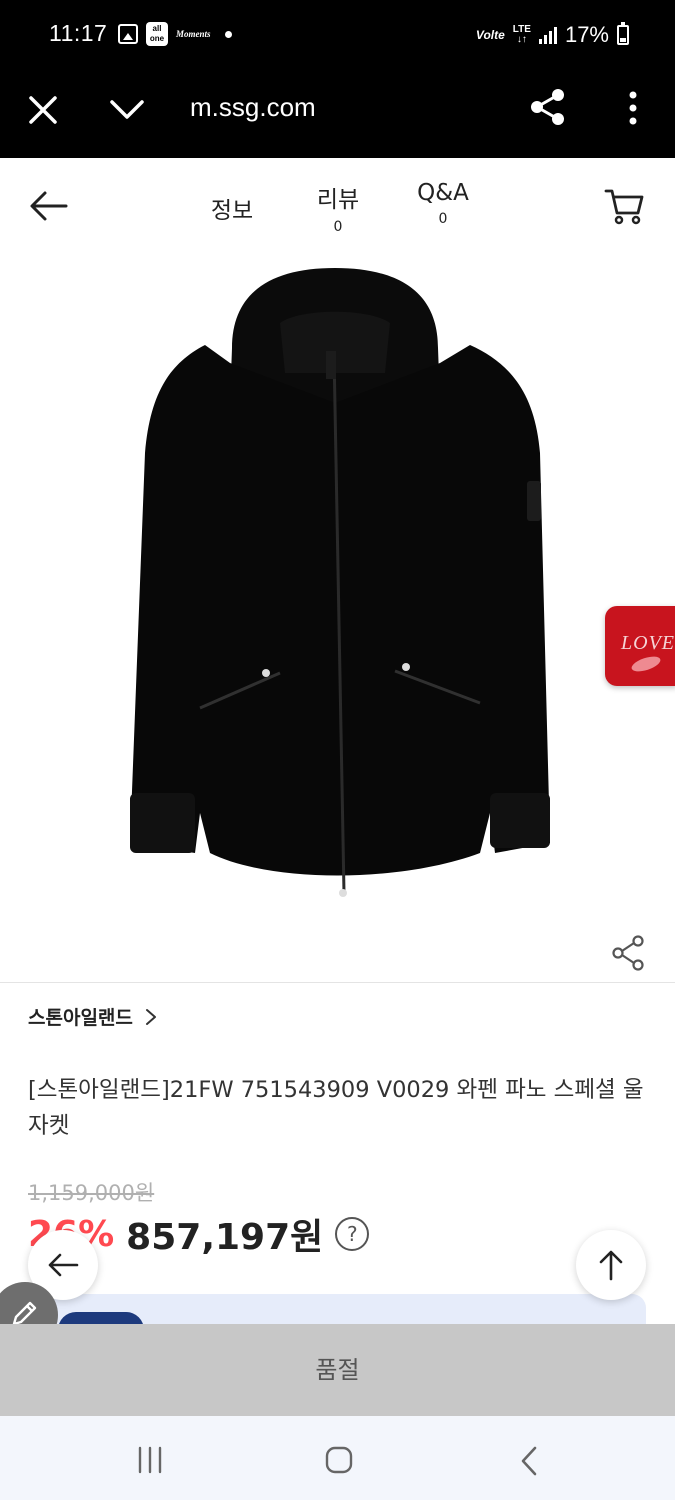 The height and width of the screenshot is (1500, 675). I want to click on arrow-up-icon, so click(611, 1265).